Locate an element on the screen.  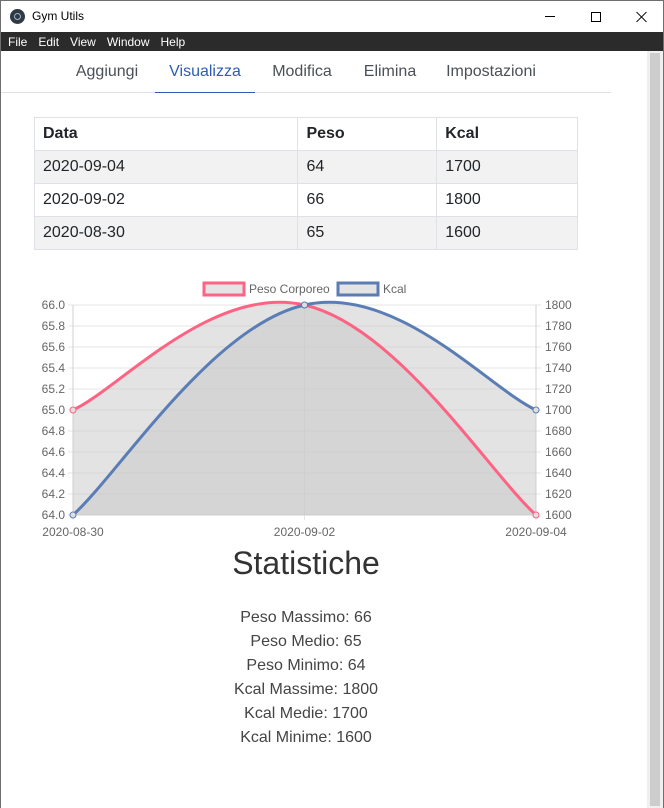
legend-label: Kcal is located at coordinates (394, 289).